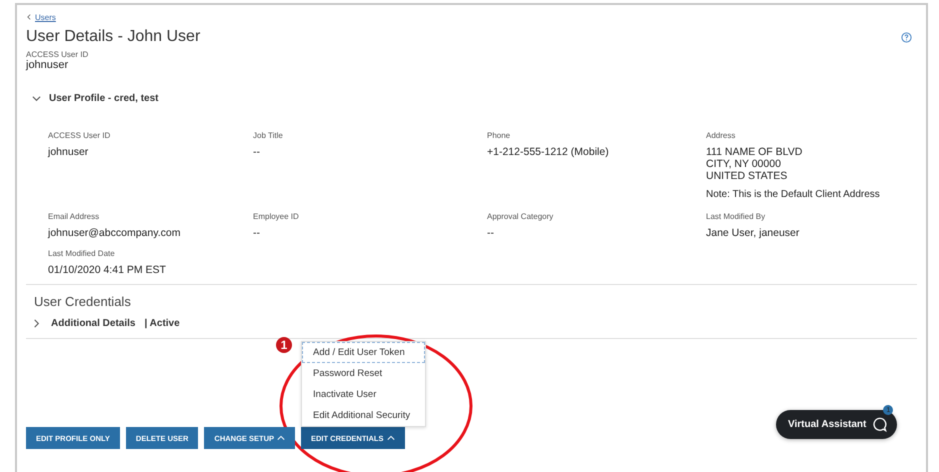  I want to click on field-label: Last Modified Date, so click(82, 253).